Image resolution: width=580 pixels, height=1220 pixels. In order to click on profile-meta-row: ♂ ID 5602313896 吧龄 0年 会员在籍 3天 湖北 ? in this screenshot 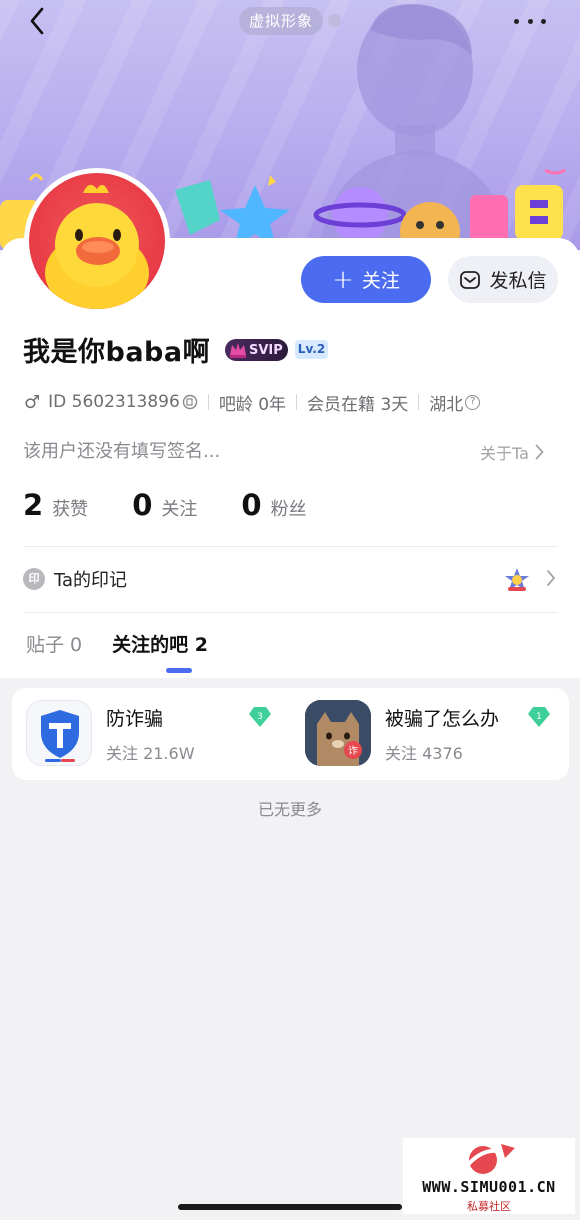, I will do `click(252, 402)`.